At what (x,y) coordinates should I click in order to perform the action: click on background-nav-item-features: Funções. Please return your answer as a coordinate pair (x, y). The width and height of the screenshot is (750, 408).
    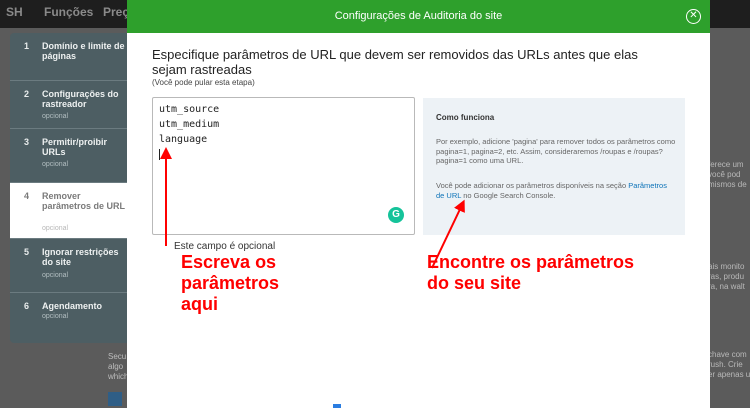
    Looking at the image, I should click on (68, 12).